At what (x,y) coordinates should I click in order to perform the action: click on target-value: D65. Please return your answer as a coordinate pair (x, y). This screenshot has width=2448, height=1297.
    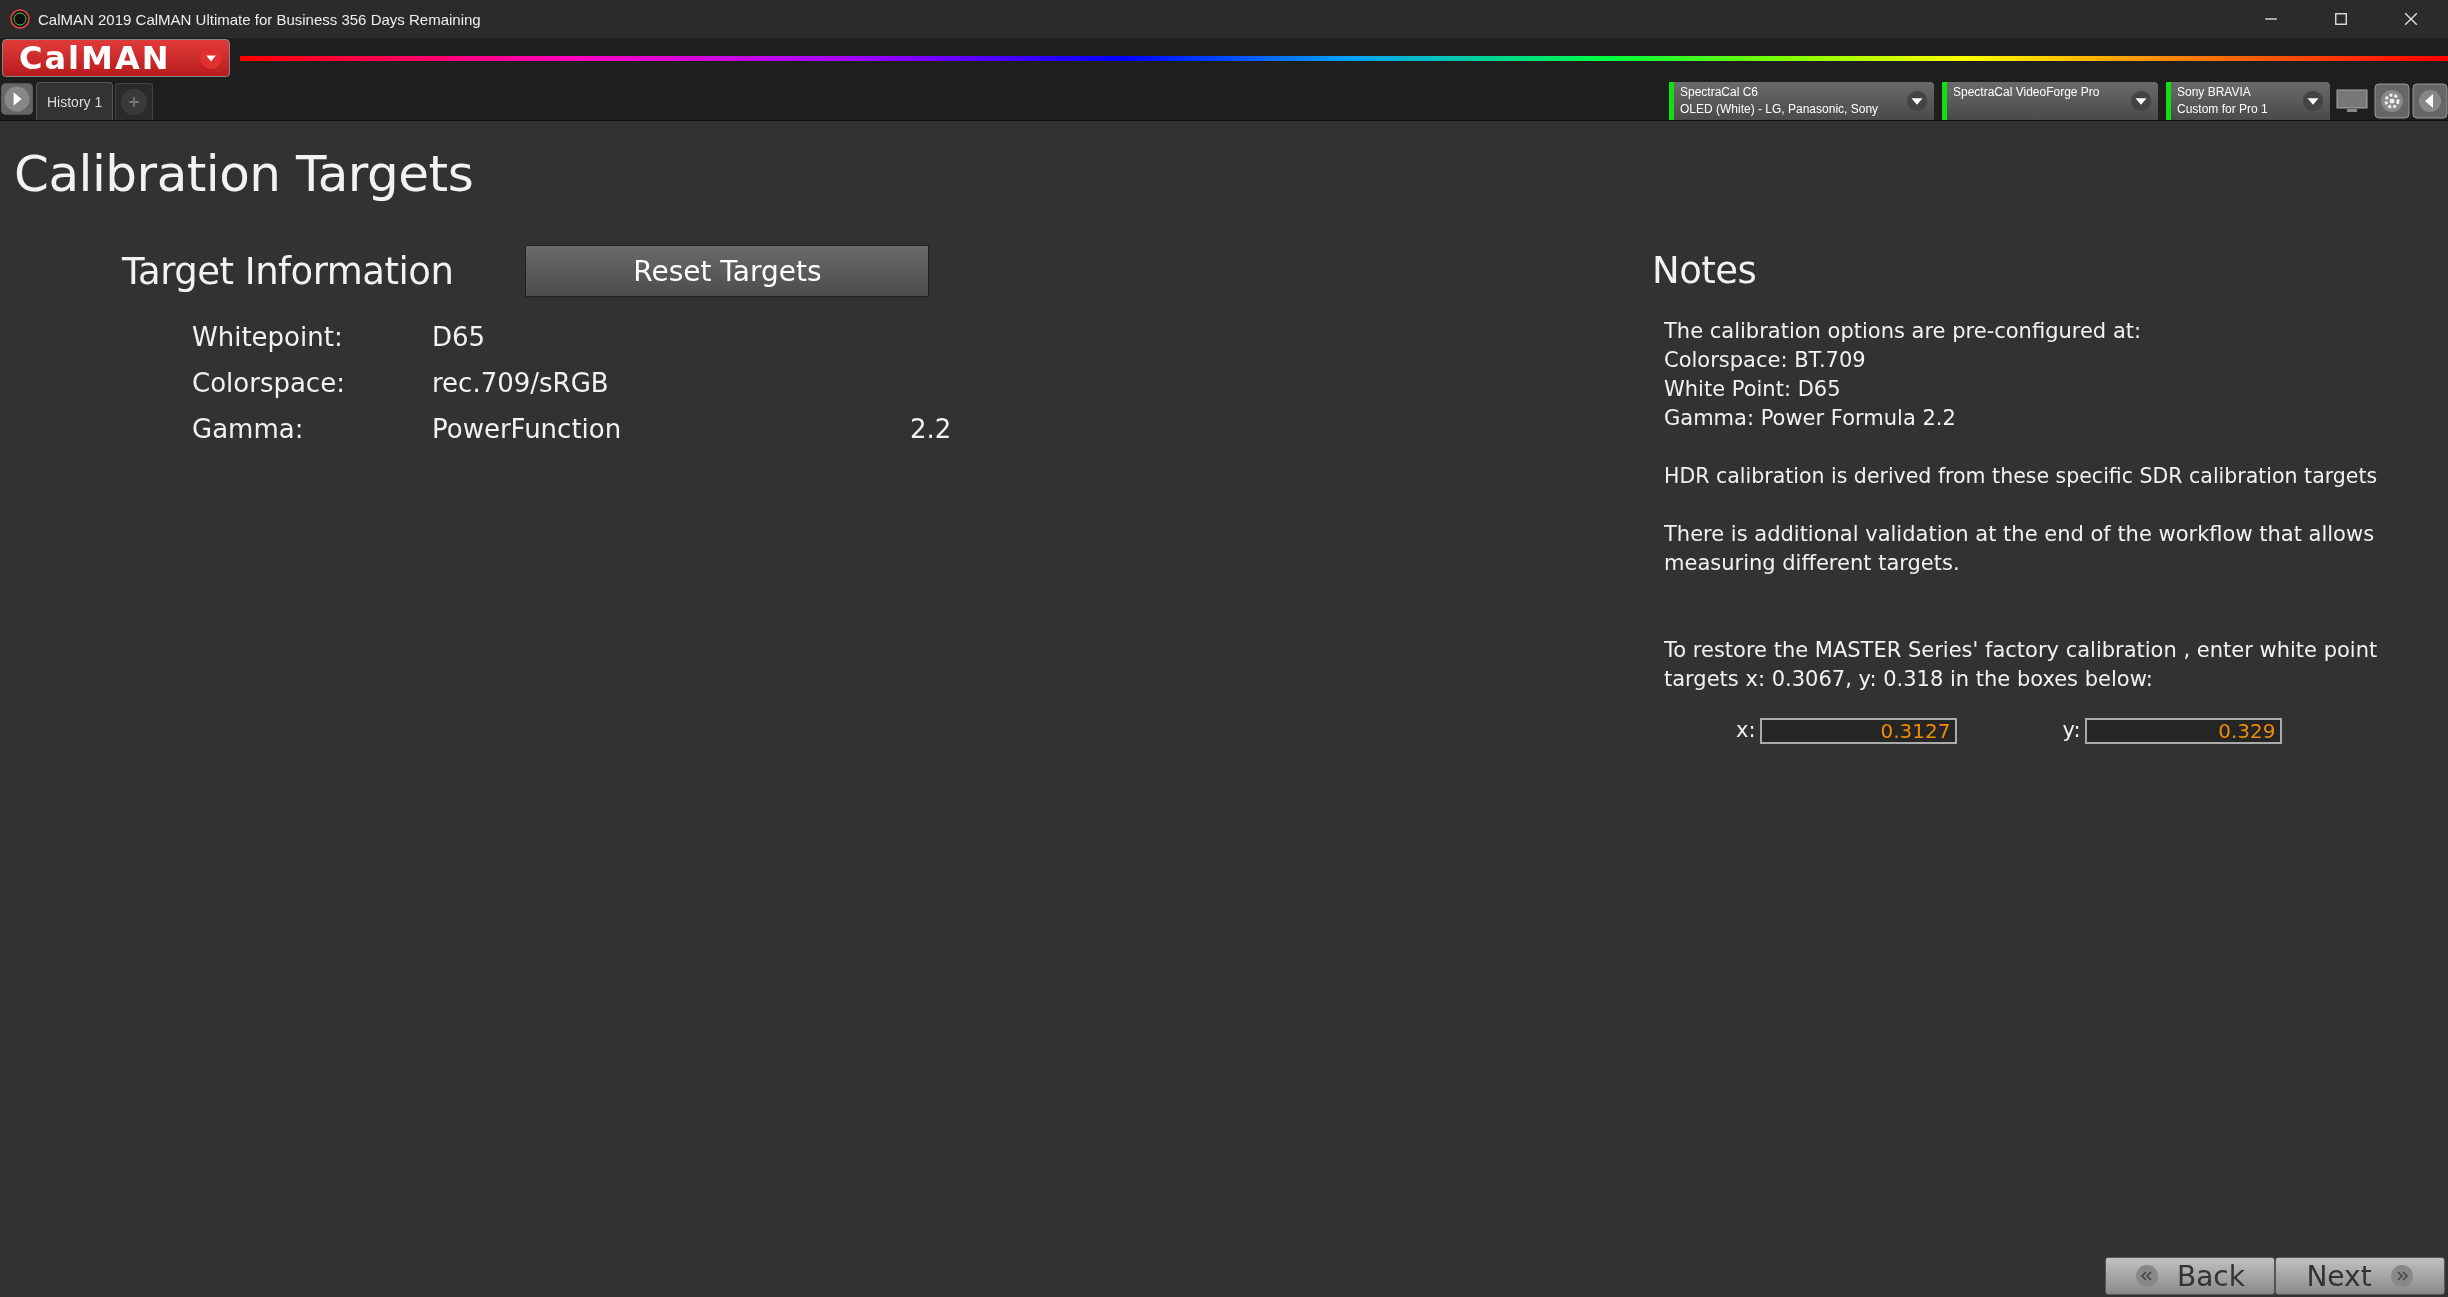
    Looking at the image, I should click on (459, 337).